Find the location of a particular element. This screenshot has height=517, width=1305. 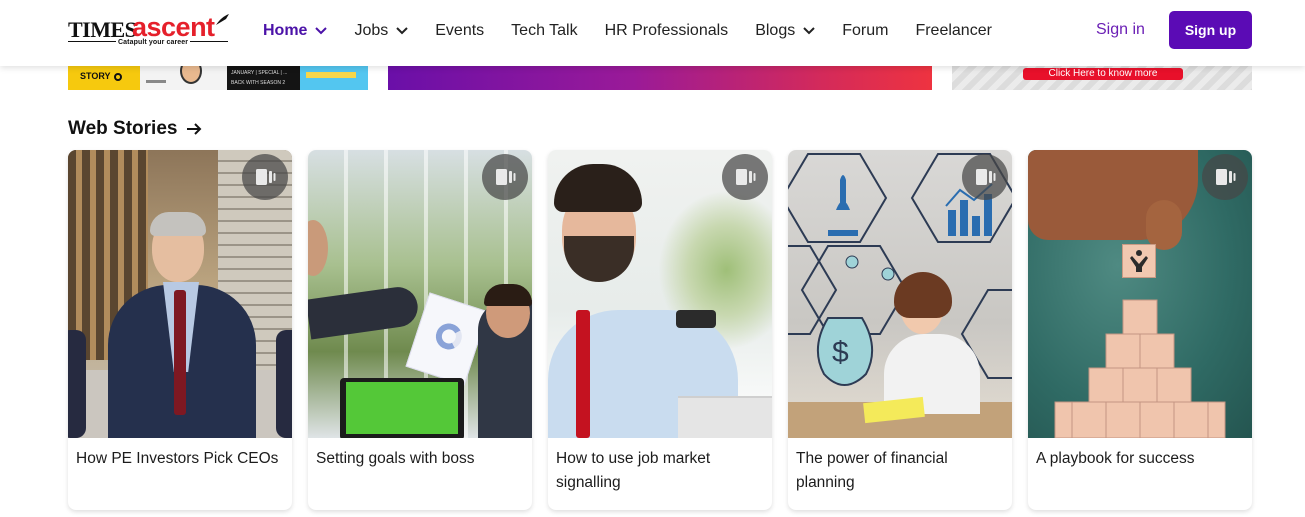

nav-item-label: Tech Talk is located at coordinates (544, 30).